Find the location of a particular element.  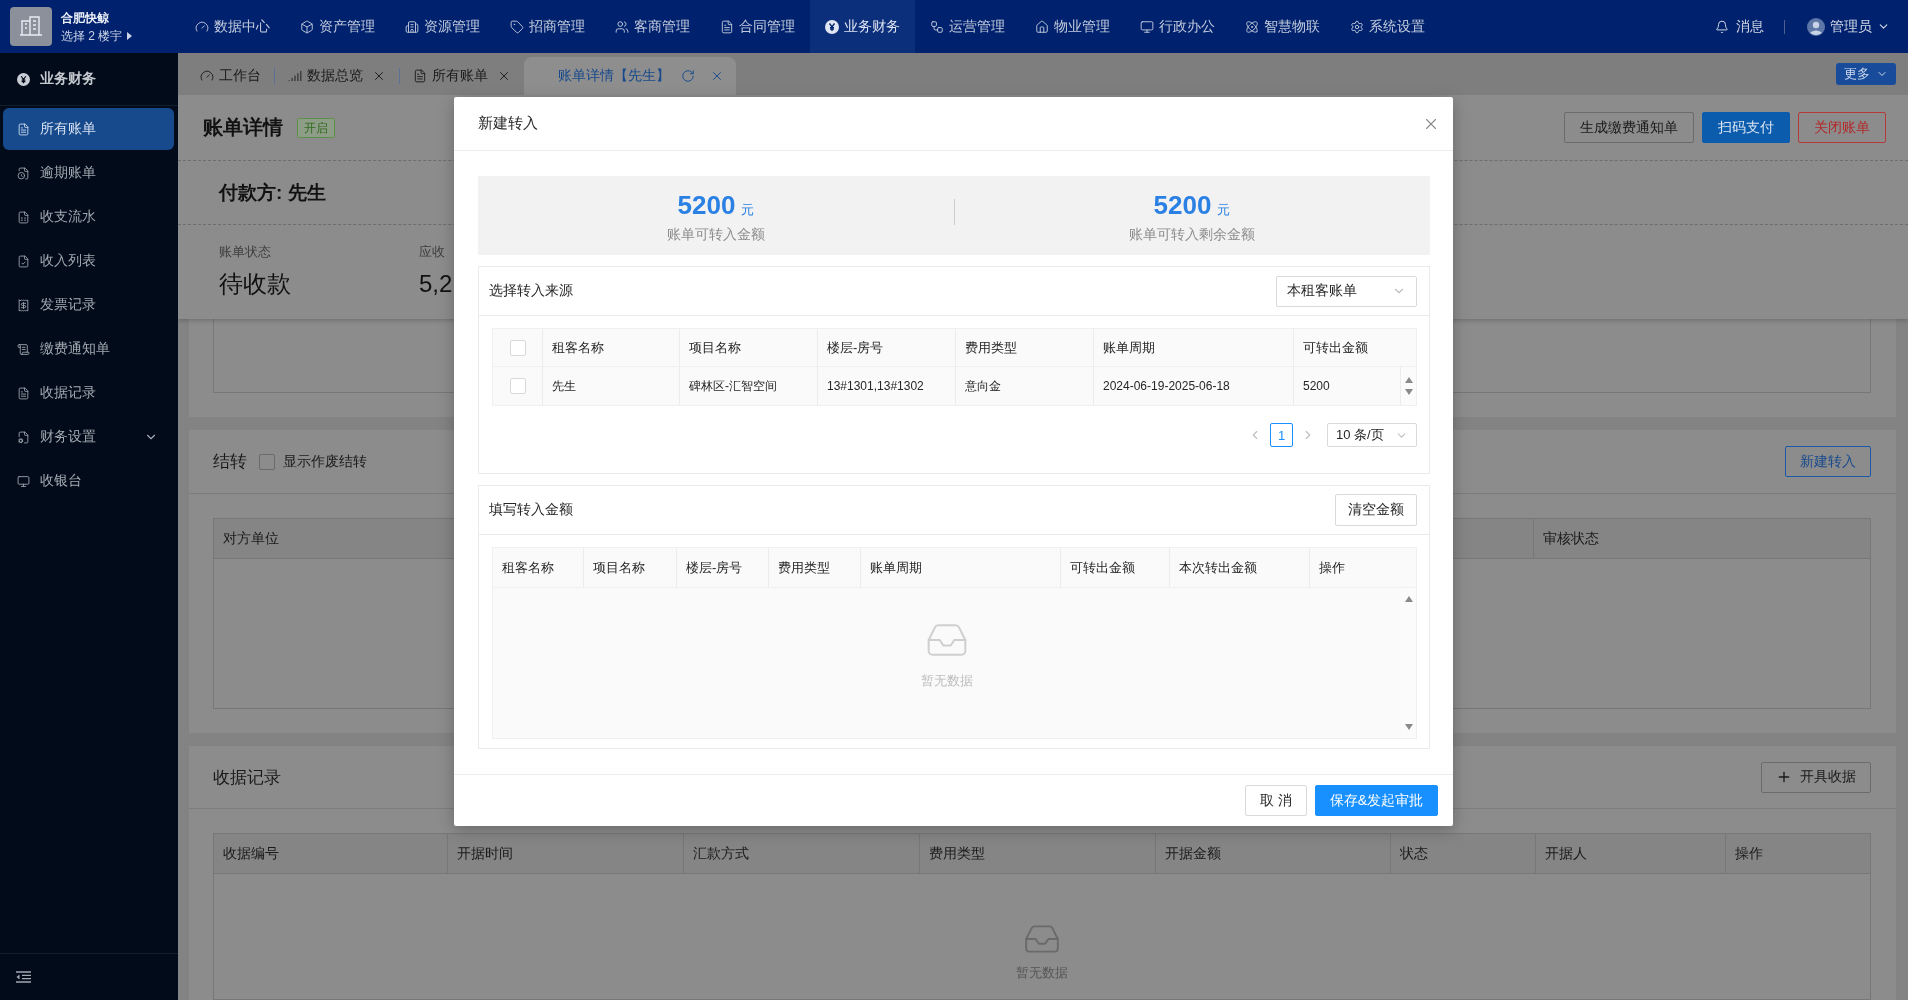

source-select: 本租客账单 is located at coordinates (1346, 291).